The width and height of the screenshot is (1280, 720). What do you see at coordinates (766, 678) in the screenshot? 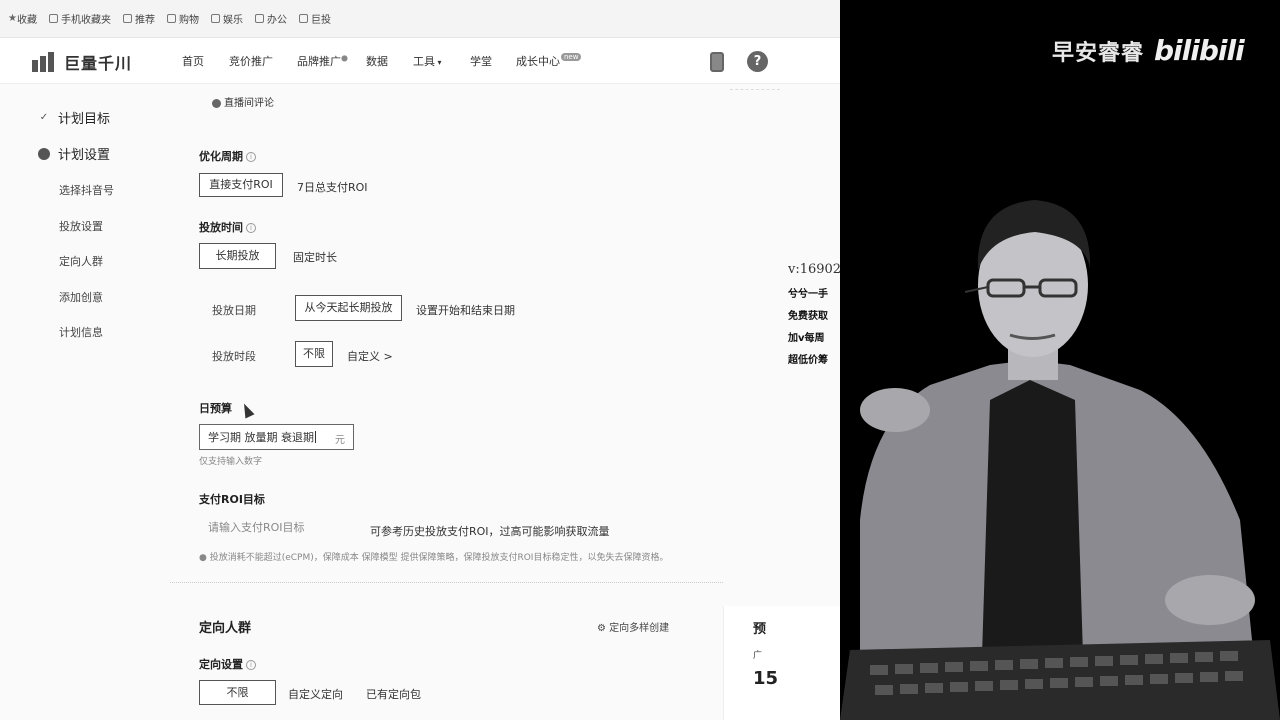
I see `preview-number: 15` at bounding box center [766, 678].